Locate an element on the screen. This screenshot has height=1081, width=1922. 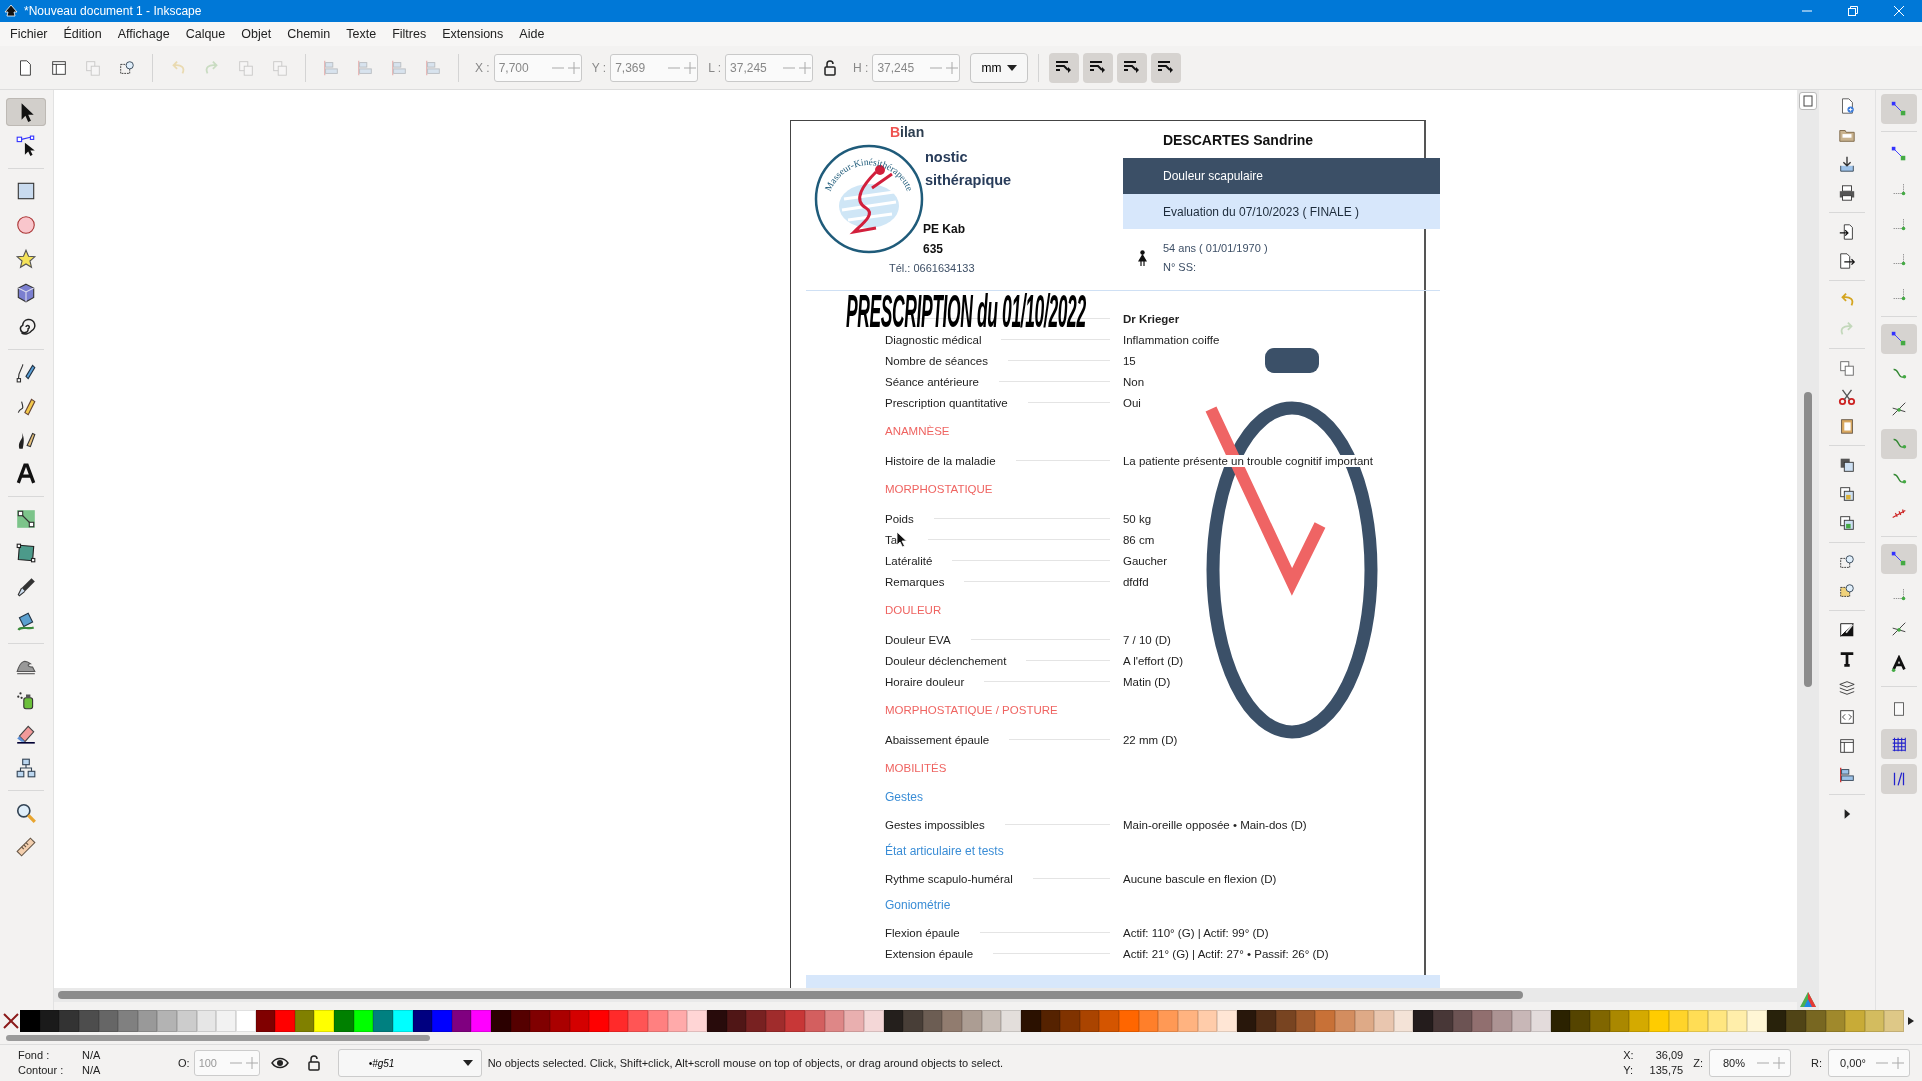
row-label: Gestes impossibles is located at coordinates (934, 824).